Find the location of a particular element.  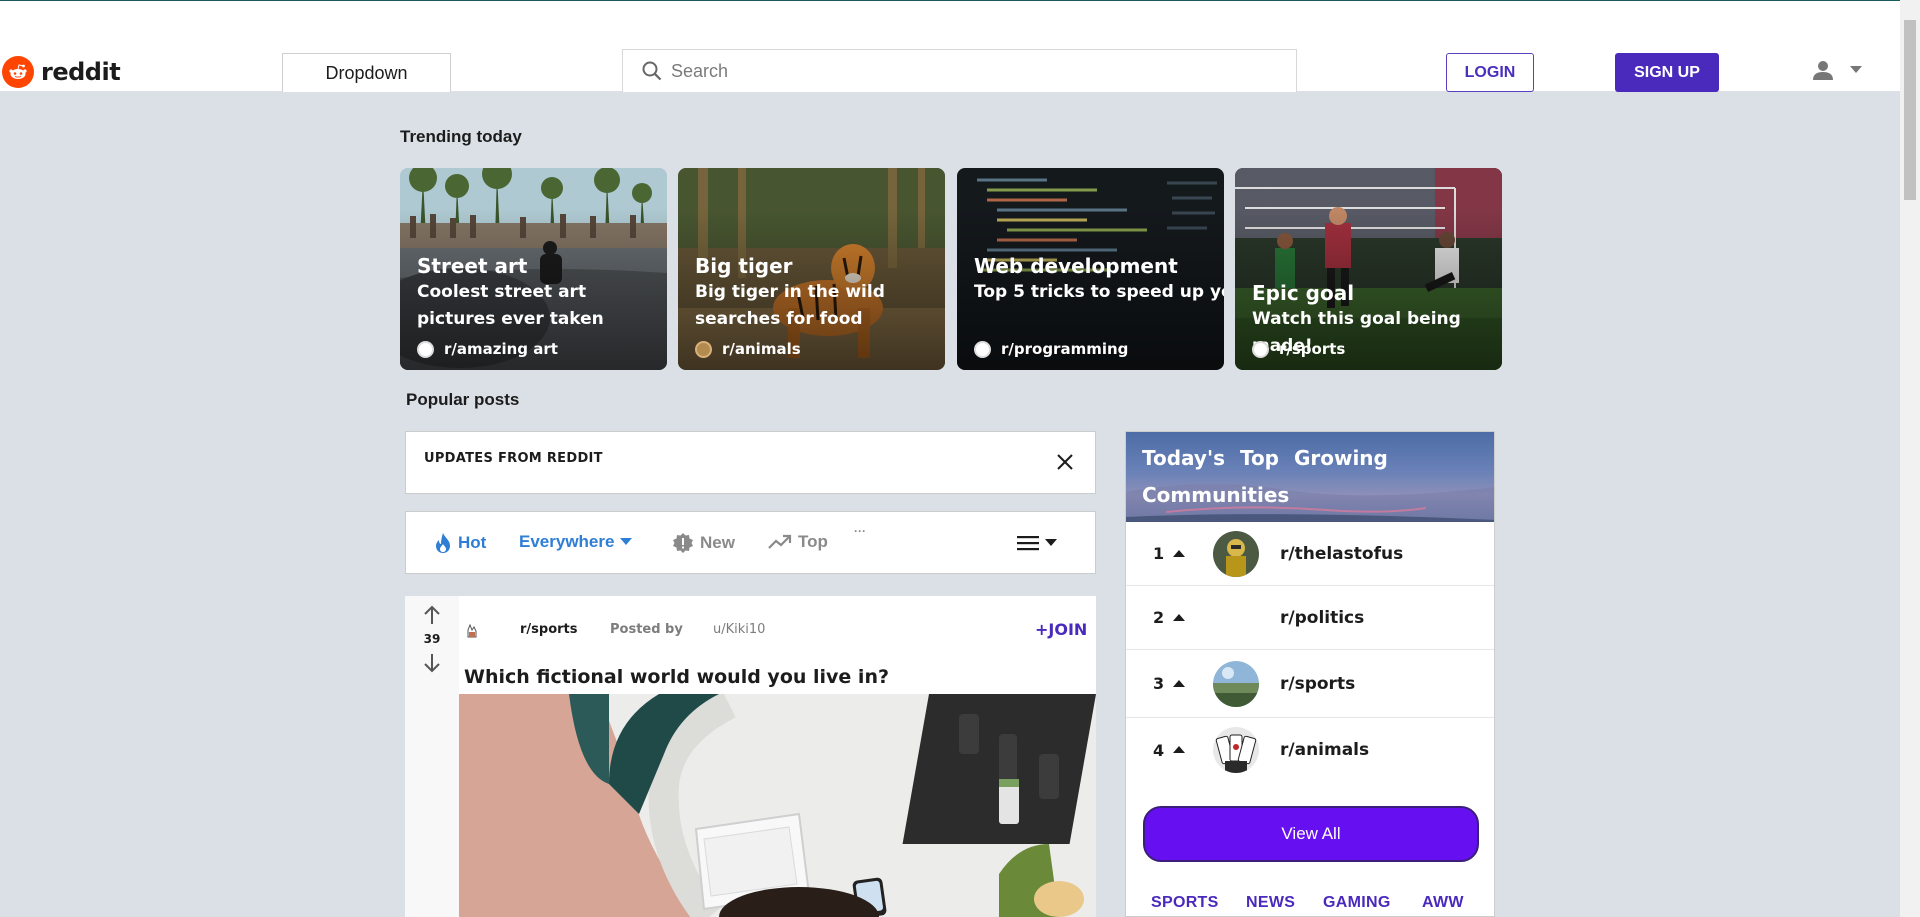

tab-gaming: GAMING is located at coordinates (1372, 903).